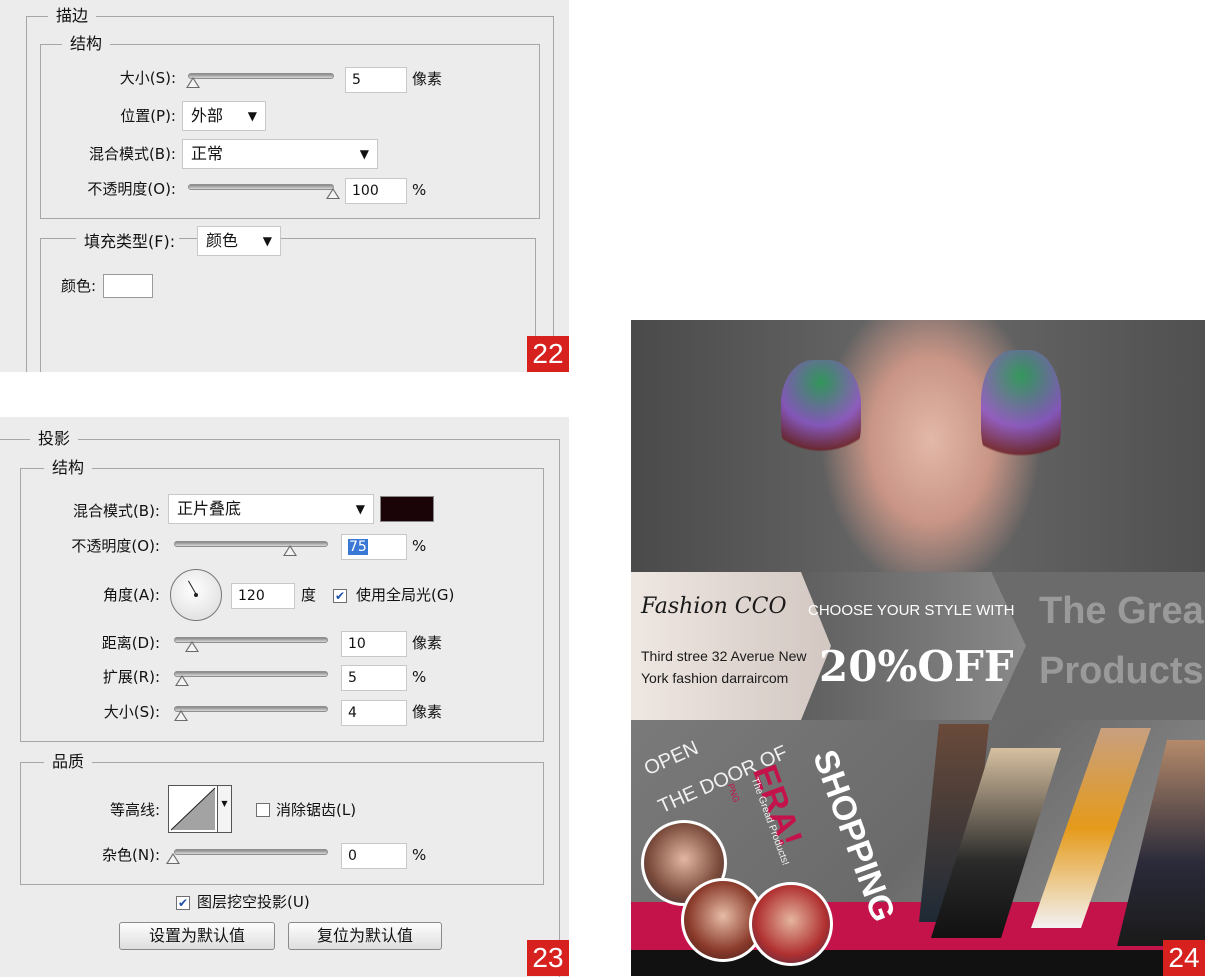  I want to click on spread-label: 扩展(R):, so click(131, 677).